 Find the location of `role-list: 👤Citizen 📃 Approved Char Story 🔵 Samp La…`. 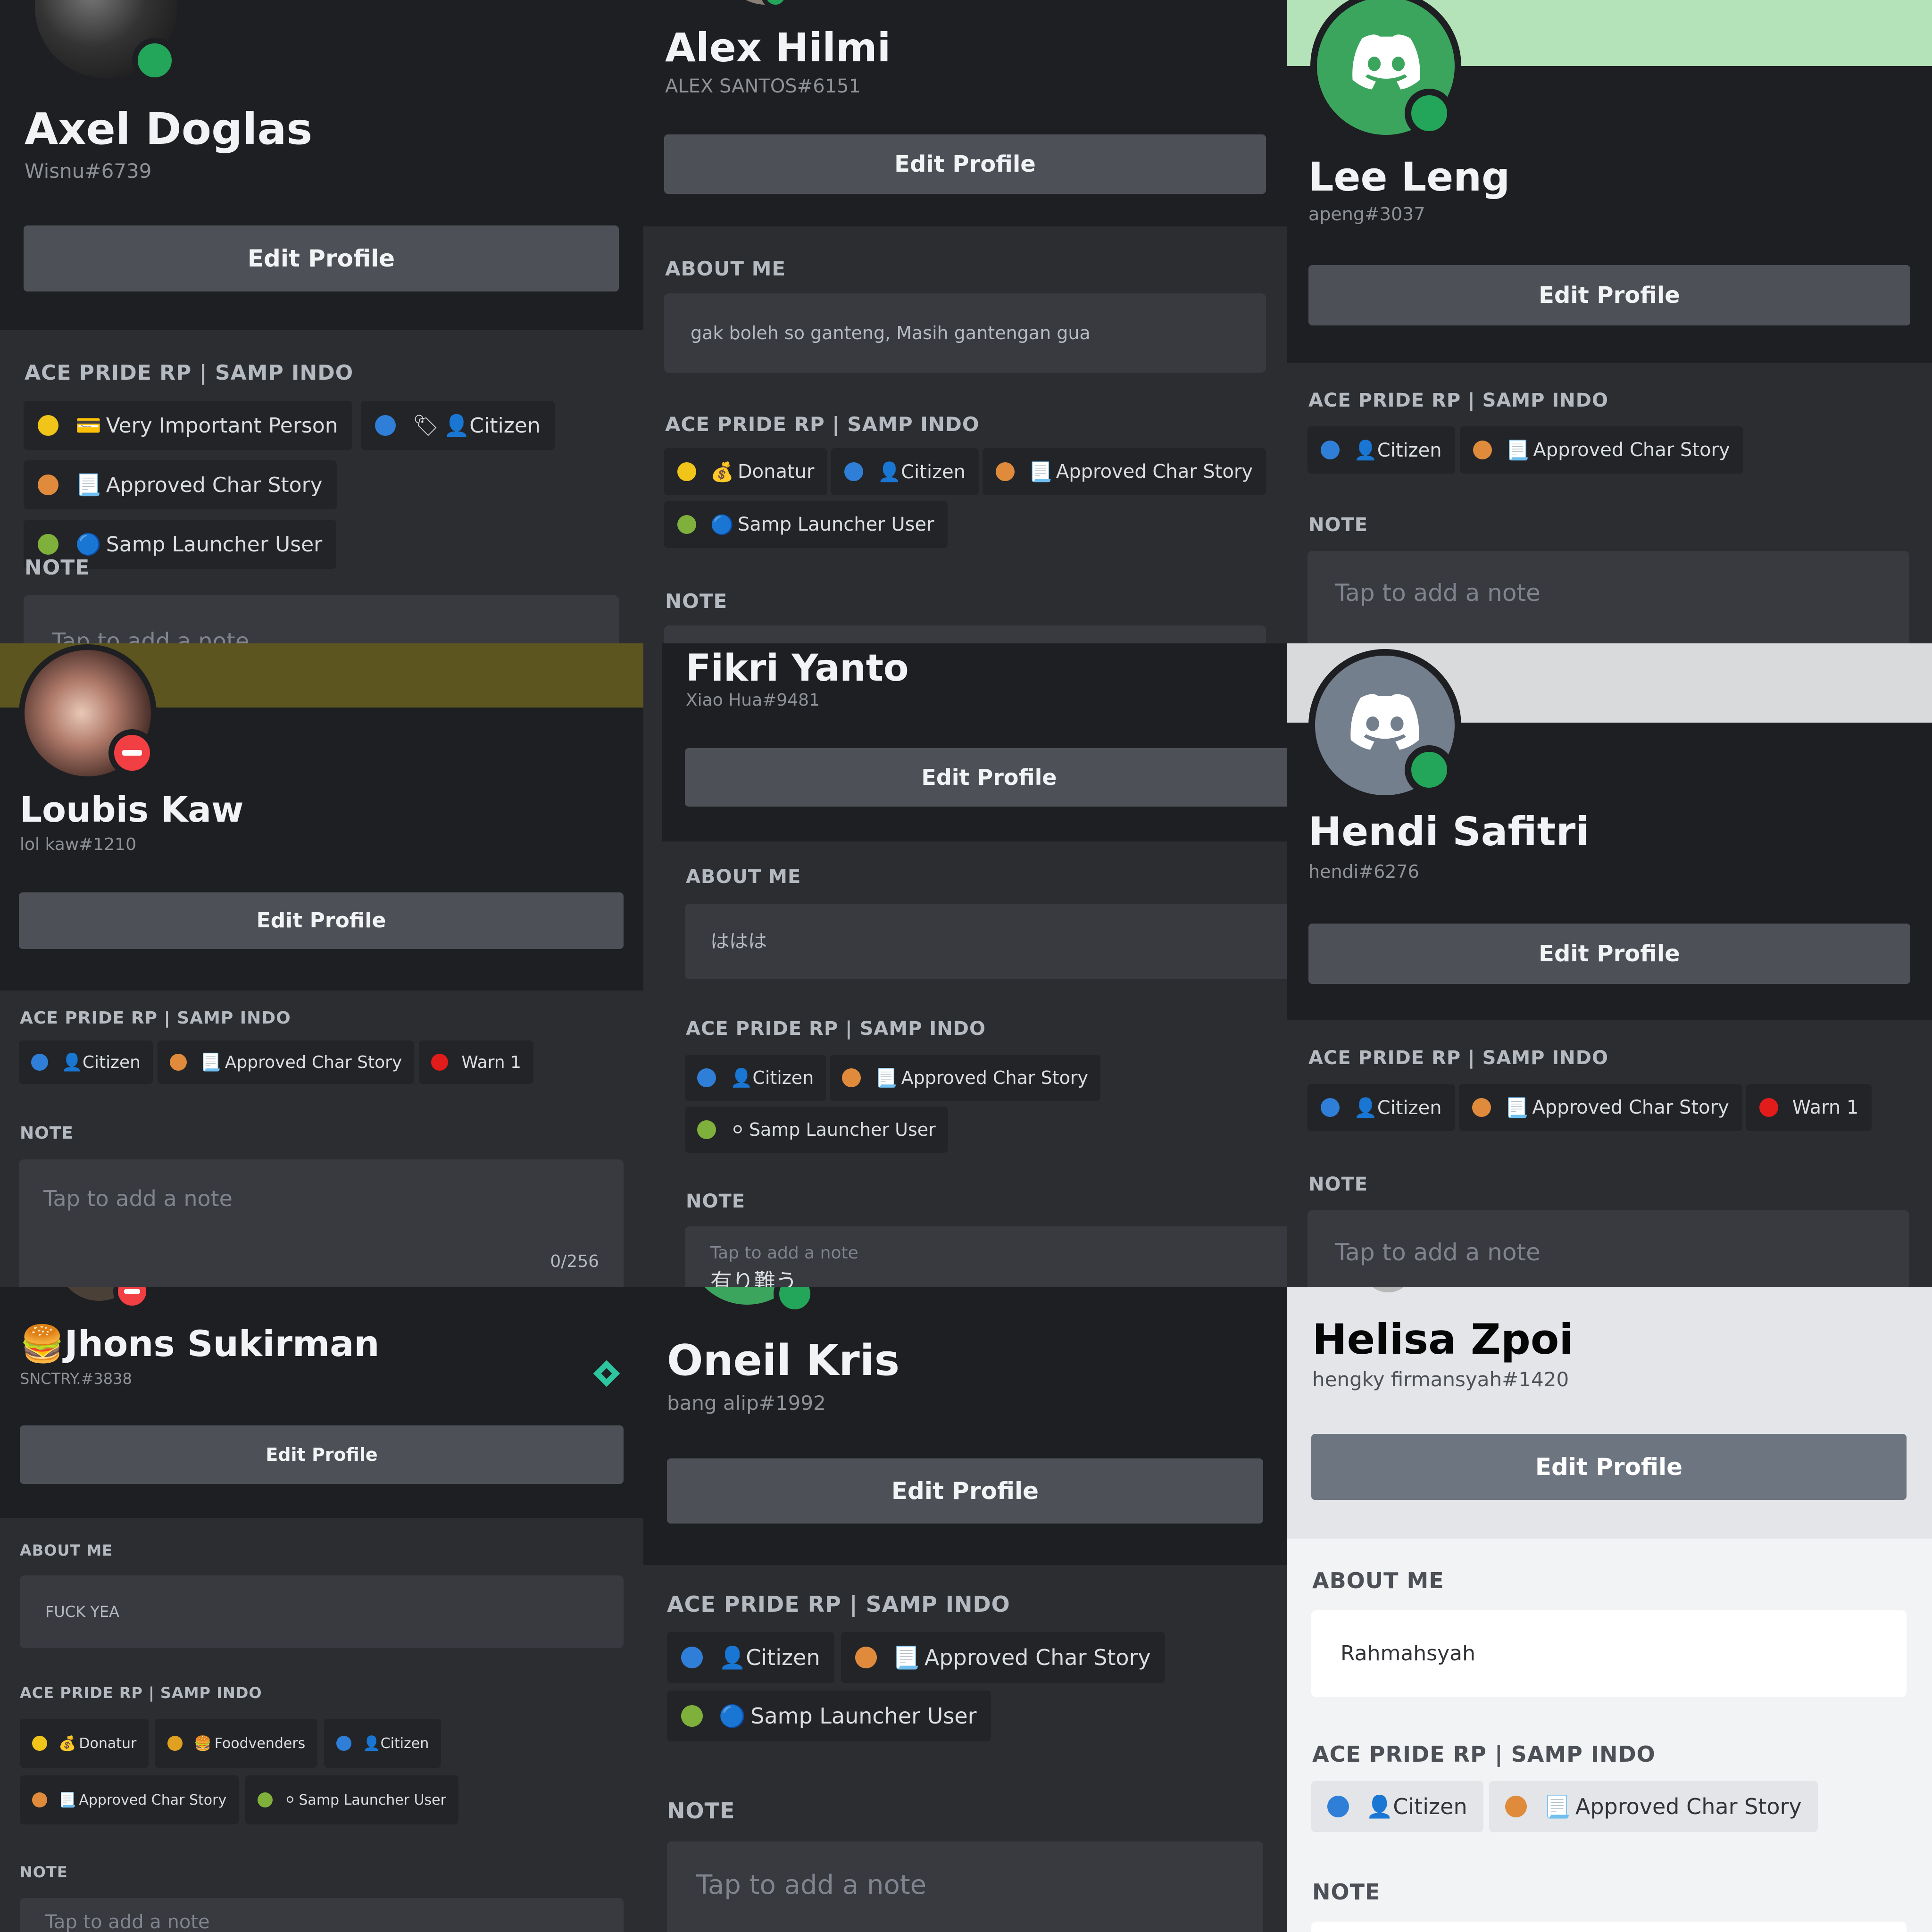

role-list: 👤Citizen 📃 Approved Char Story 🔵 Samp La… is located at coordinates (967, 1687).